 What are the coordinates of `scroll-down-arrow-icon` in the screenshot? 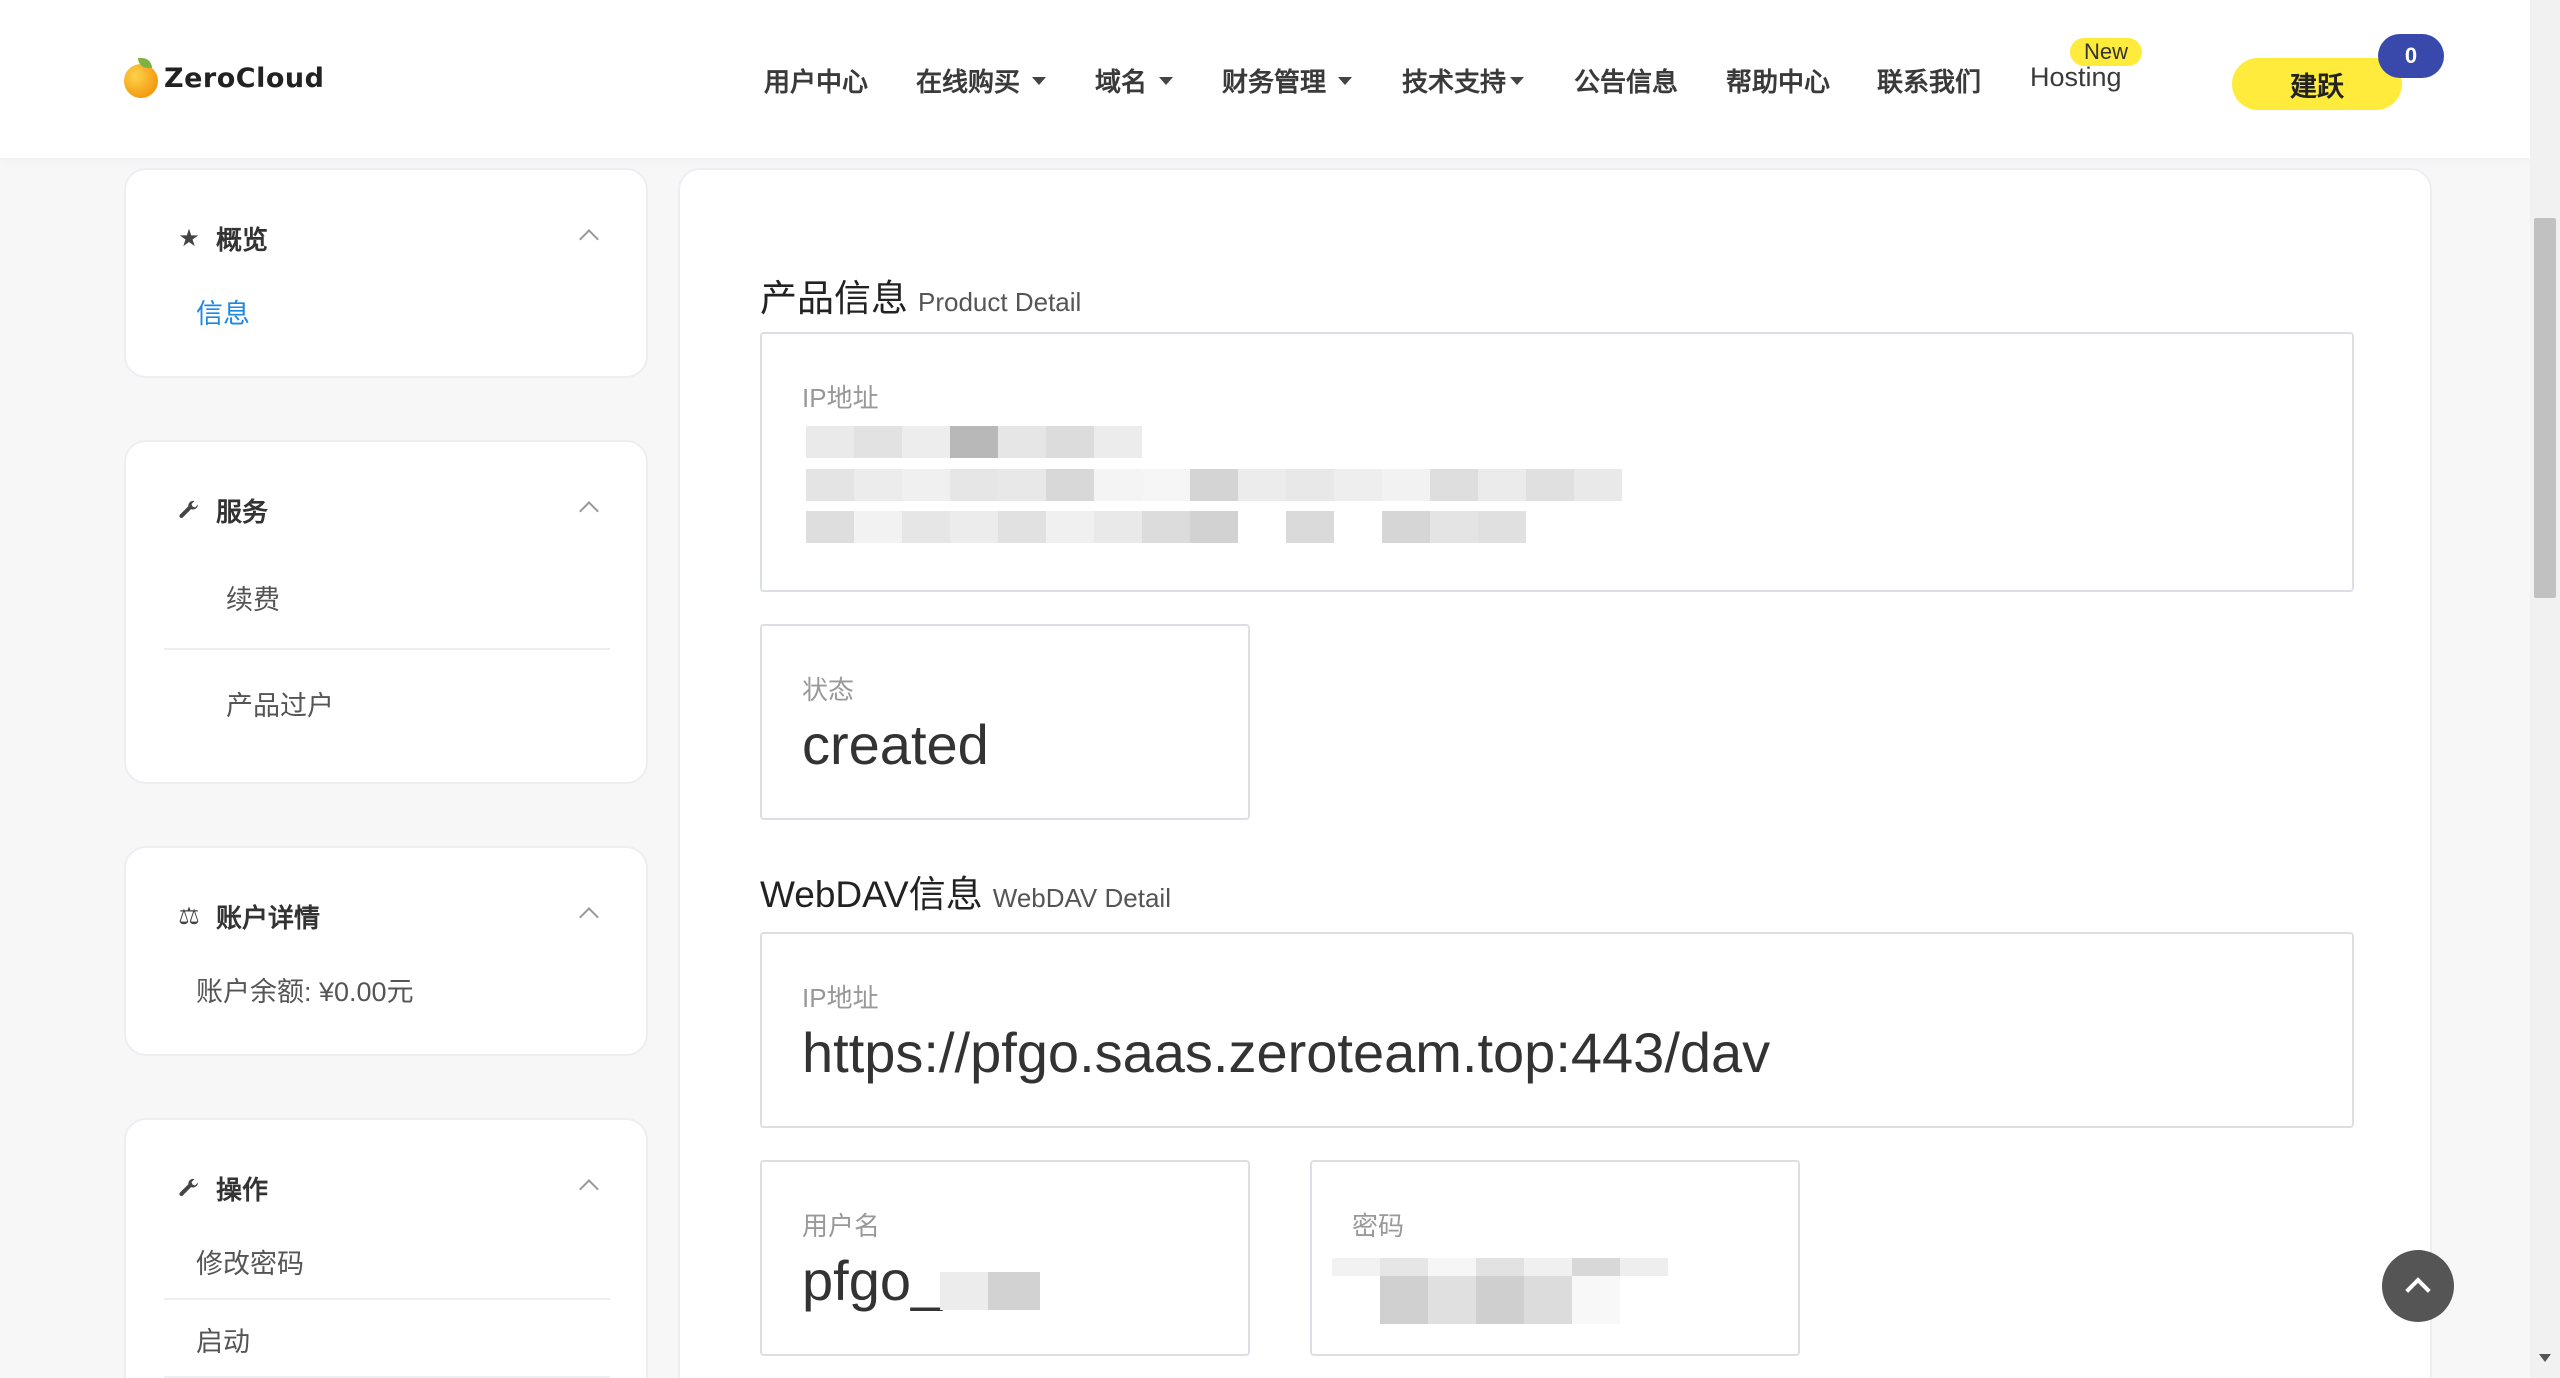 It's located at (2545, 1358).